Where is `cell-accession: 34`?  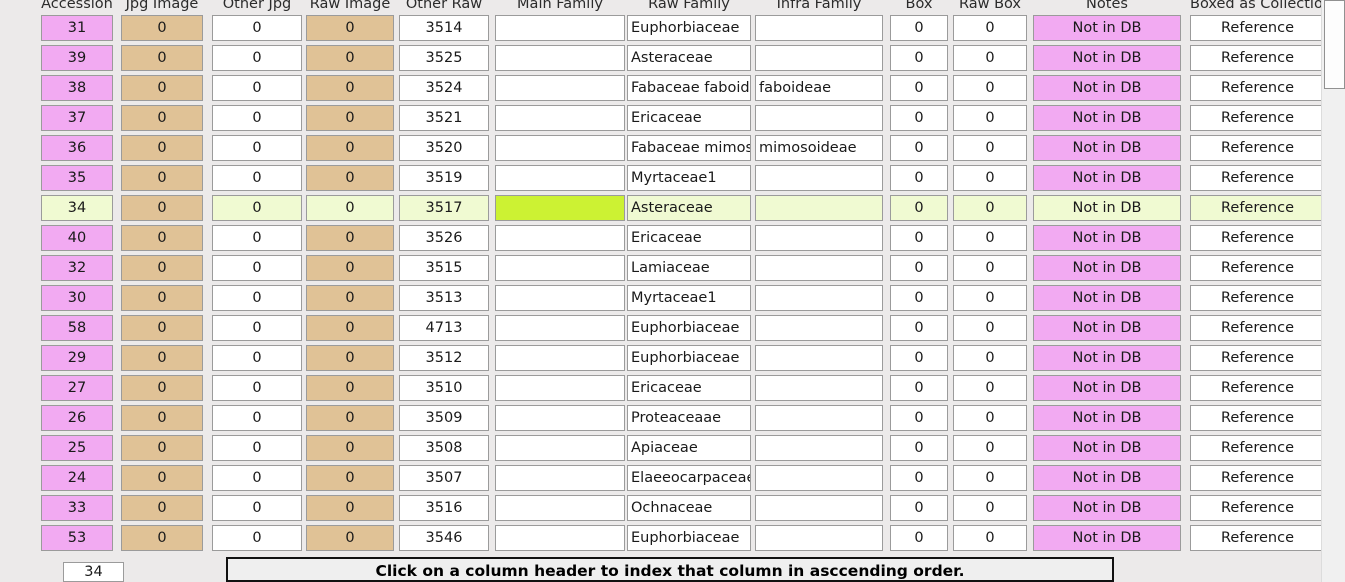
cell-accession: 34 is located at coordinates (77, 208).